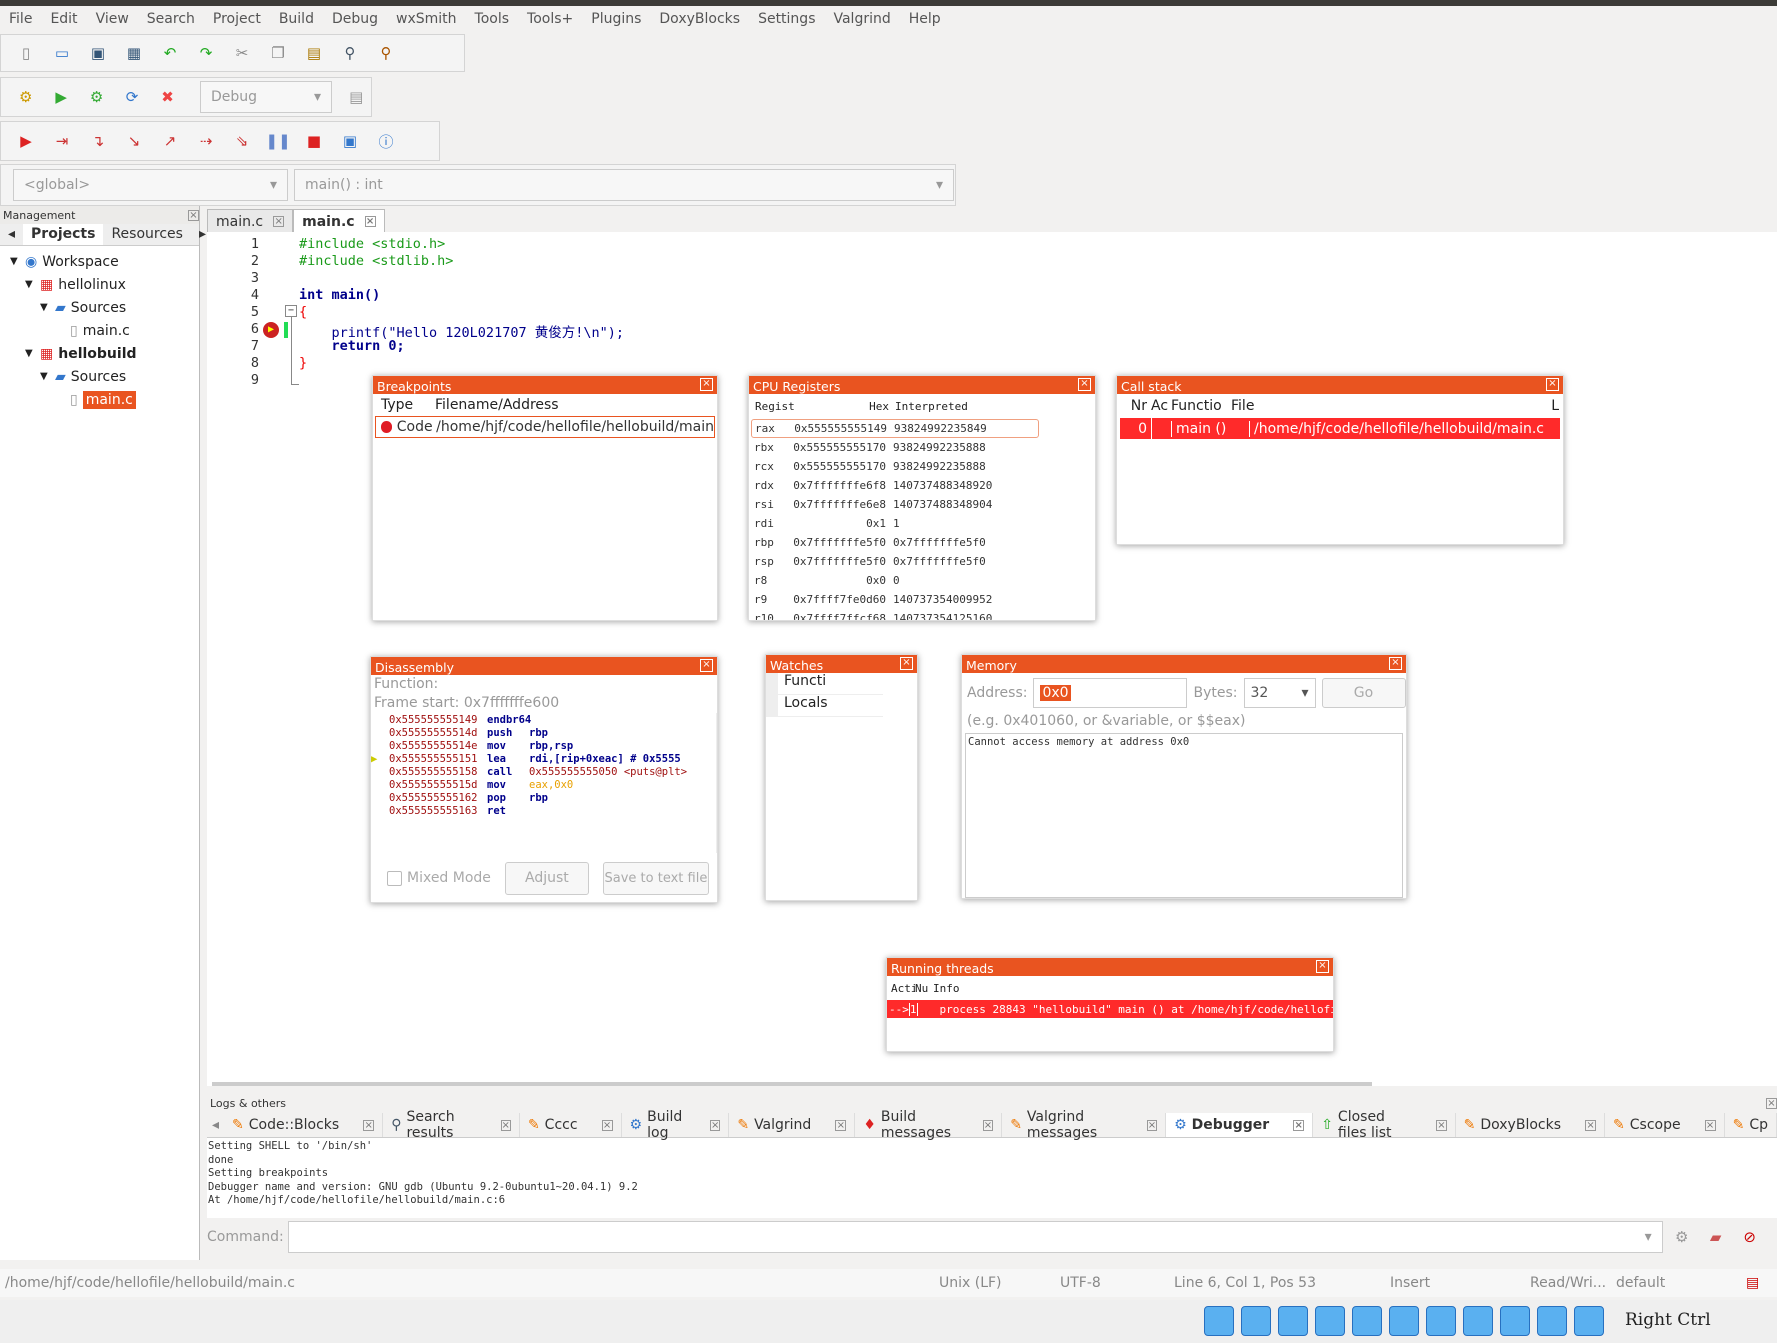  I want to click on run-icon: ▶, so click(60, 97).